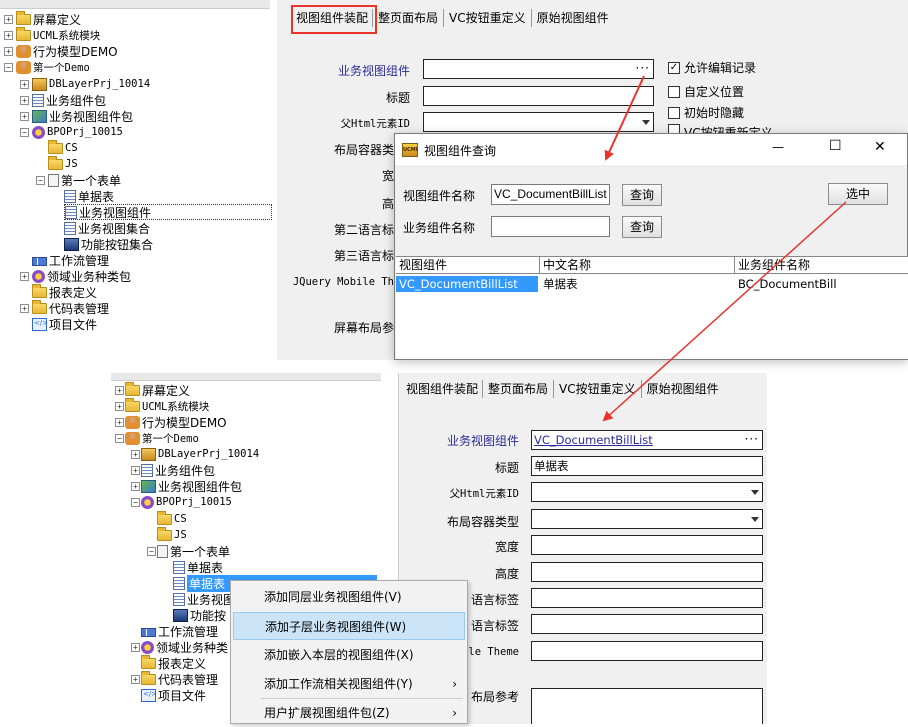 This screenshot has height=727, width=908. I want to click on arrow-to-dialog, so click(624, 118).